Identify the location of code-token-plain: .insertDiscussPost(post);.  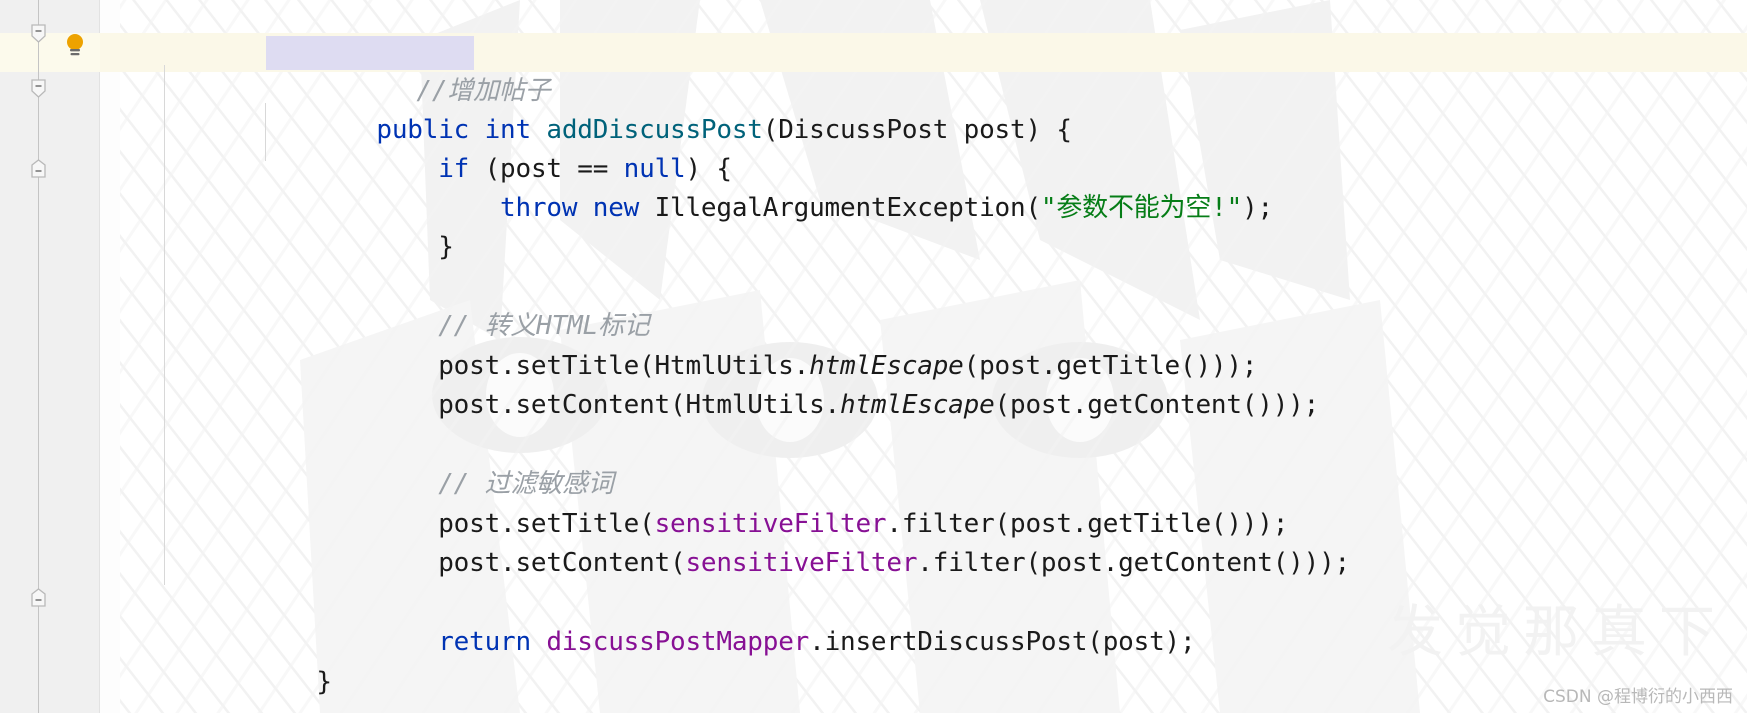
(1002, 642).